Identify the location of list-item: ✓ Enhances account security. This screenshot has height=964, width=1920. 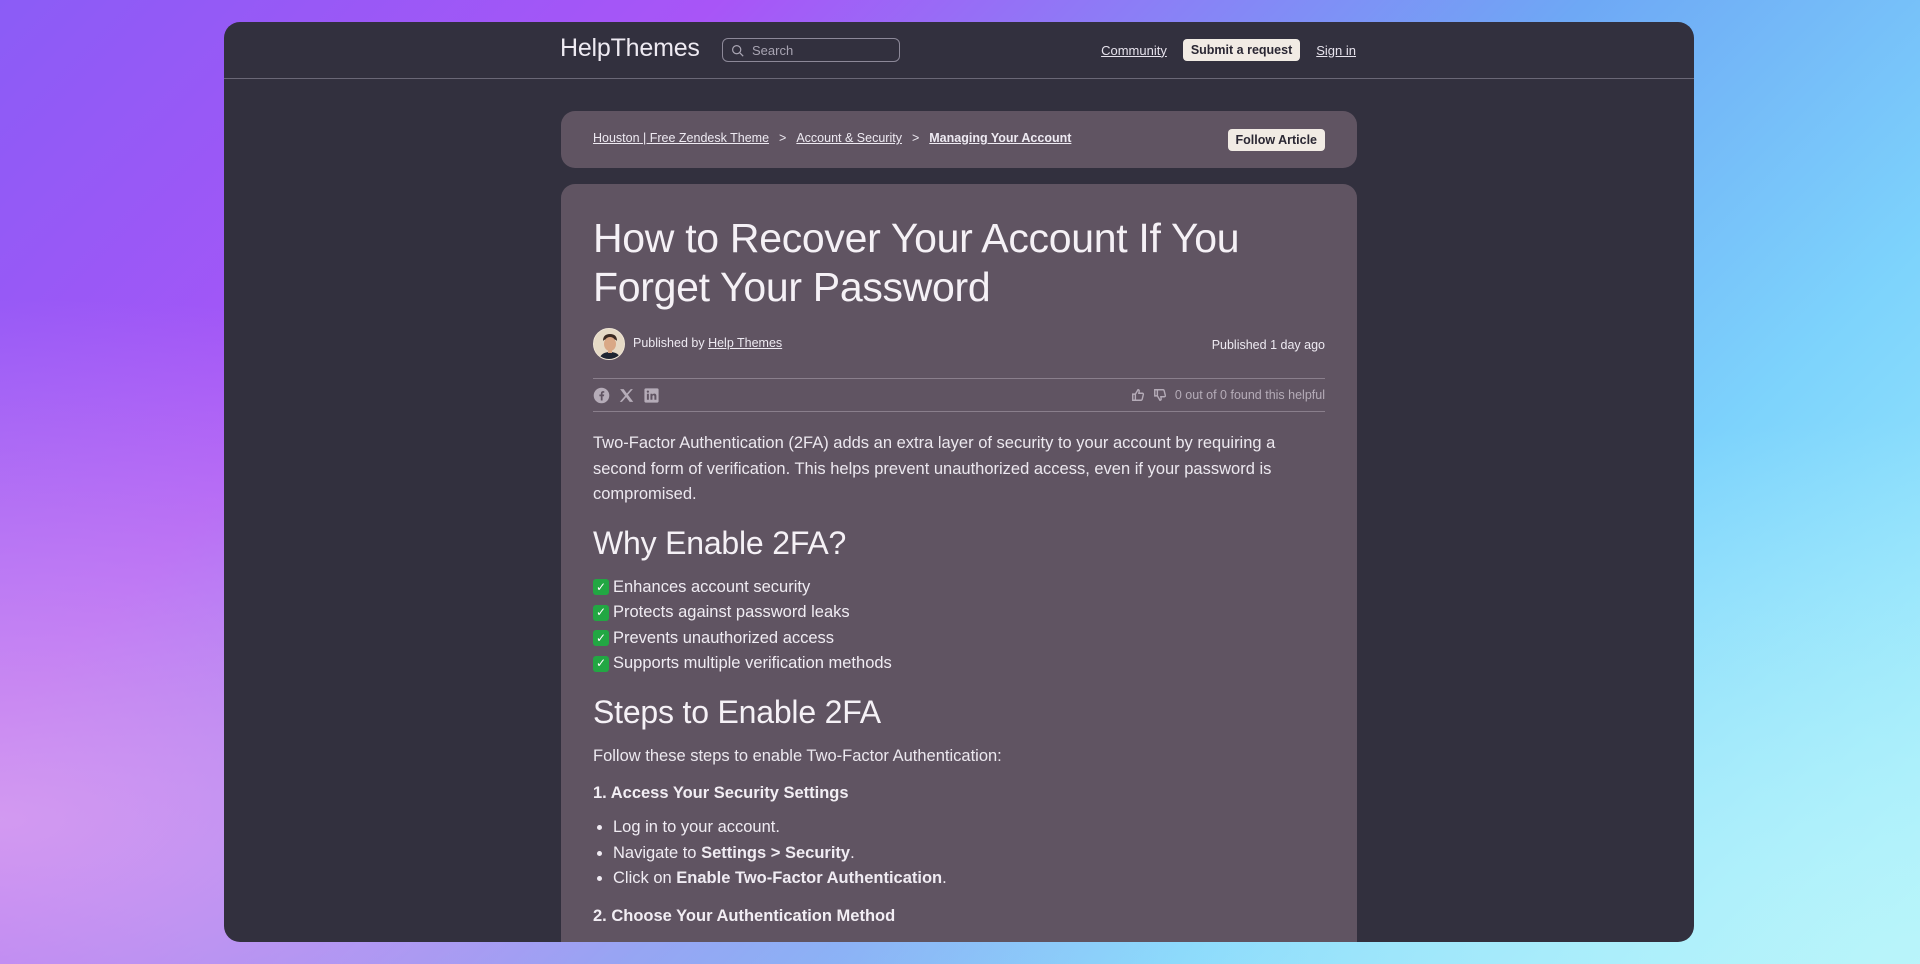
(959, 588).